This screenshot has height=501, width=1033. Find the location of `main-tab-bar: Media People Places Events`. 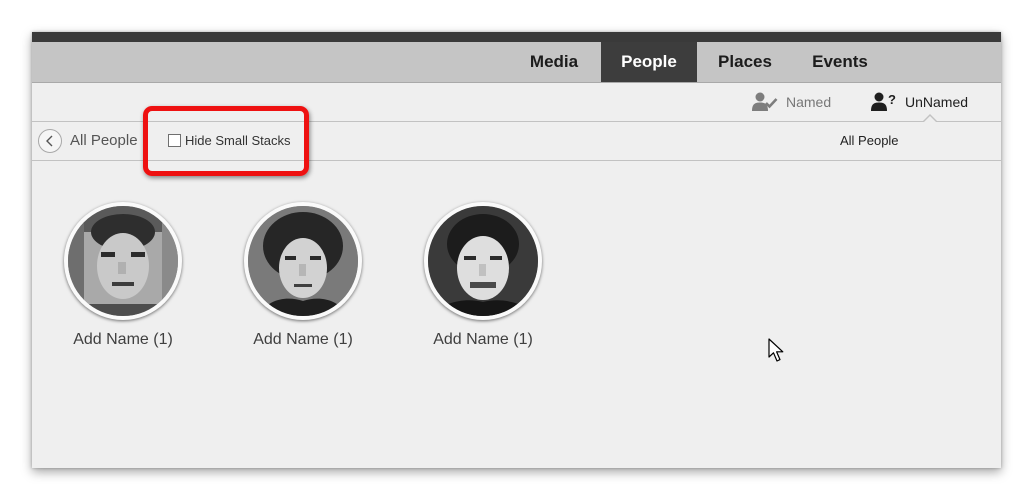

main-tab-bar: Media People Places Events is located at coordinates (516, 62).